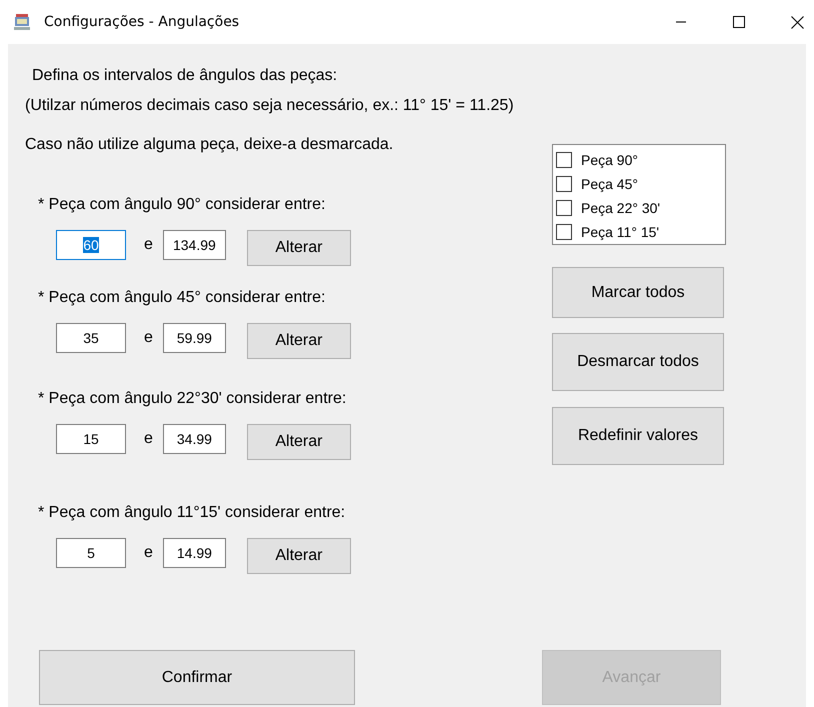 This screenshot has height=707, width=814. I want to click on window-title: Configurações - Angulações, so click(142, 22).